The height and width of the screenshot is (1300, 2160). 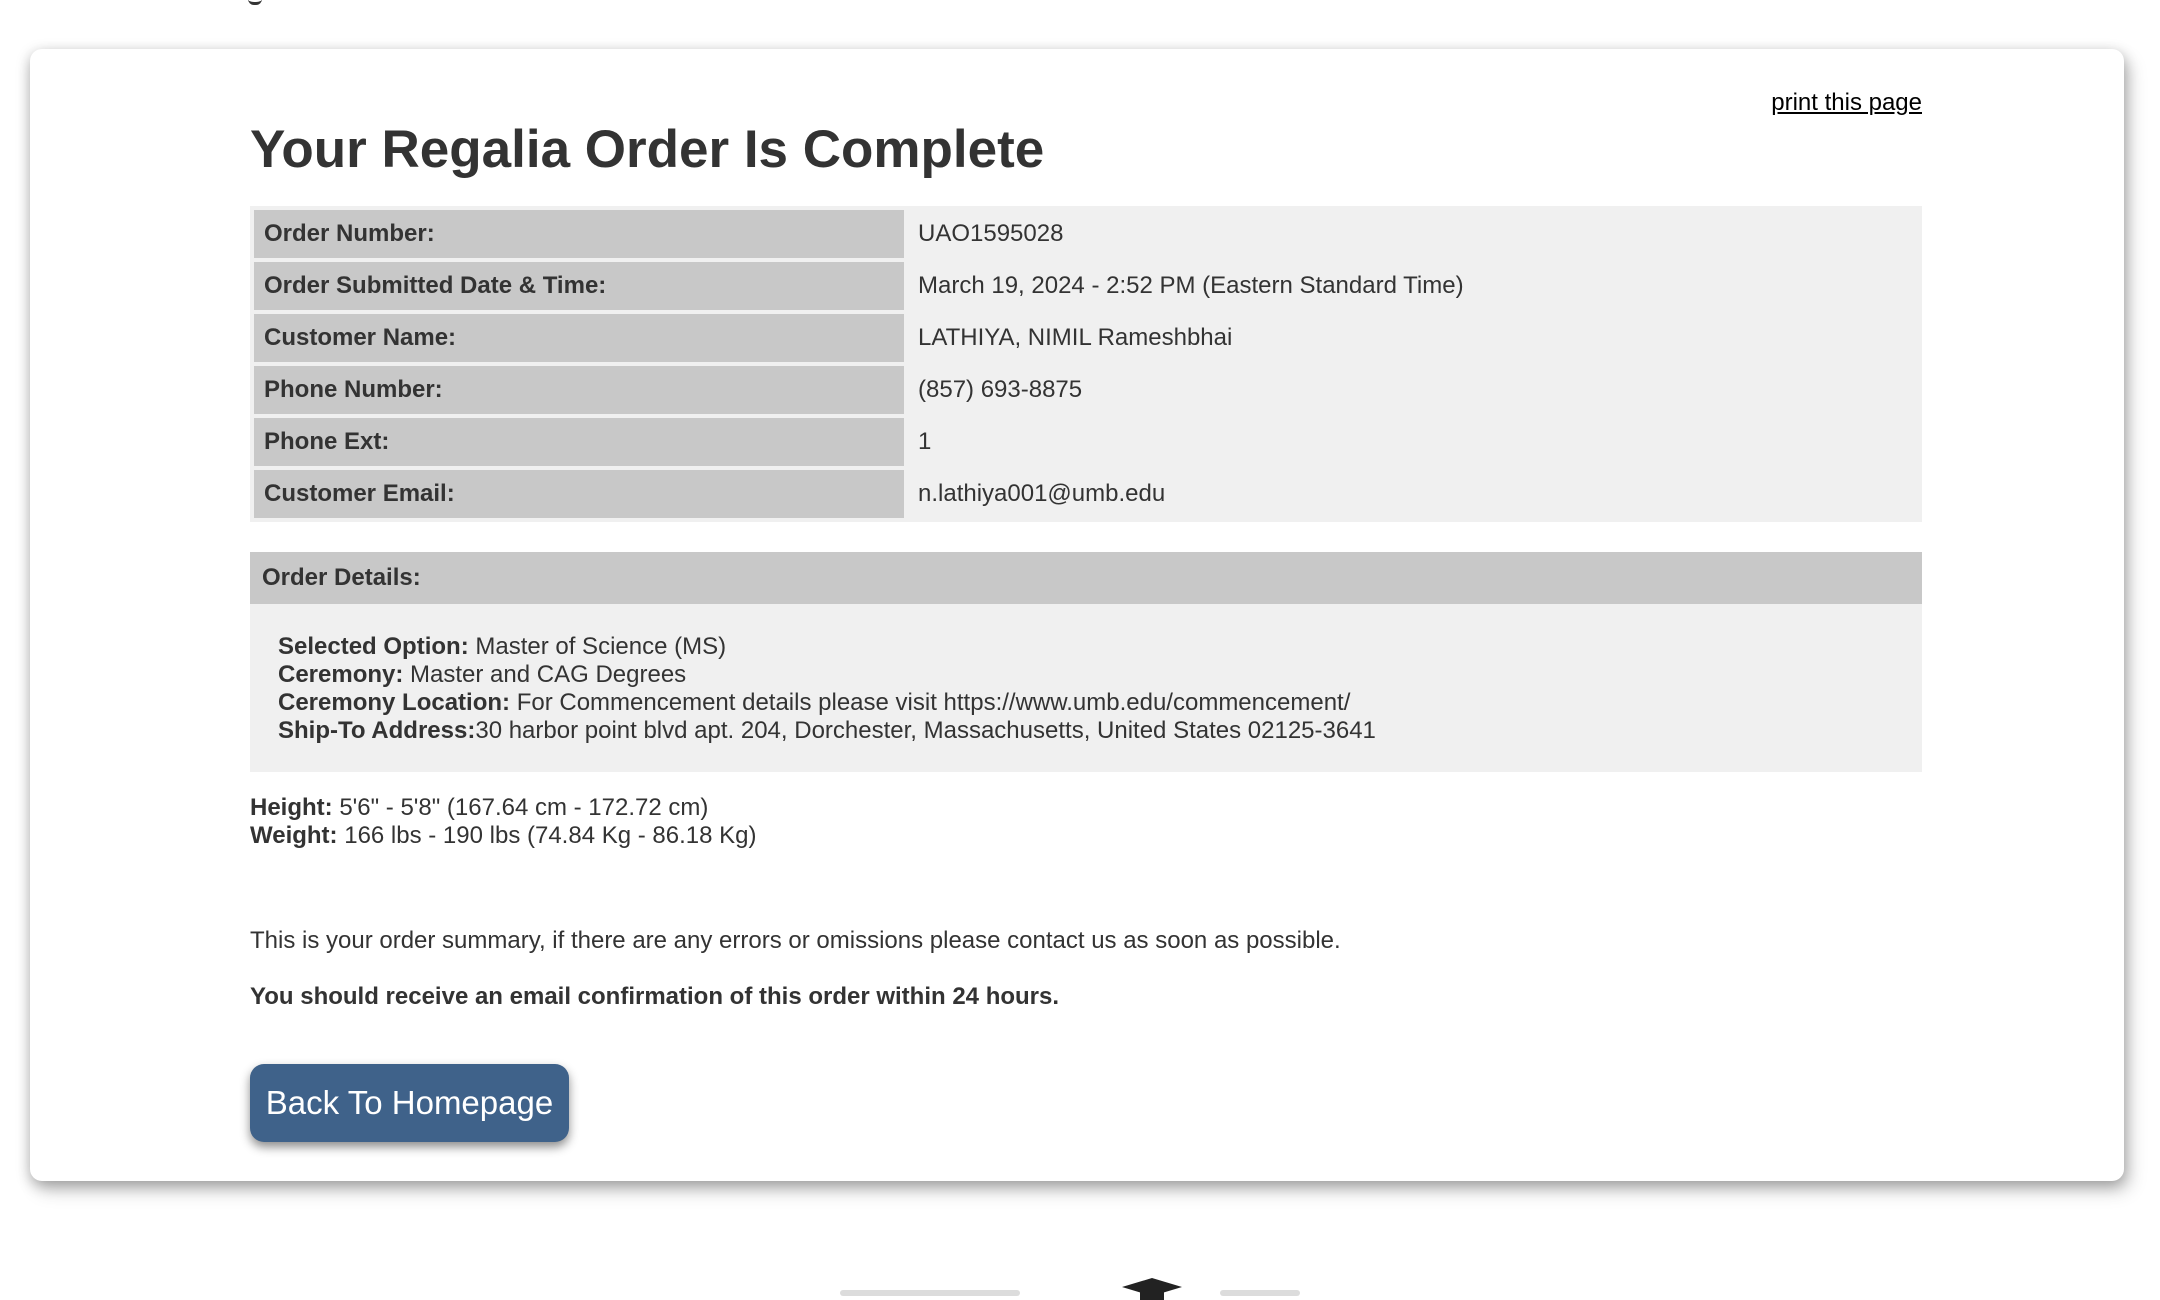 I want to click on weight-value: 166 lbs - 190 lbs (74.84 Kg - 86.18 Kg), so click(x=547, y=835).